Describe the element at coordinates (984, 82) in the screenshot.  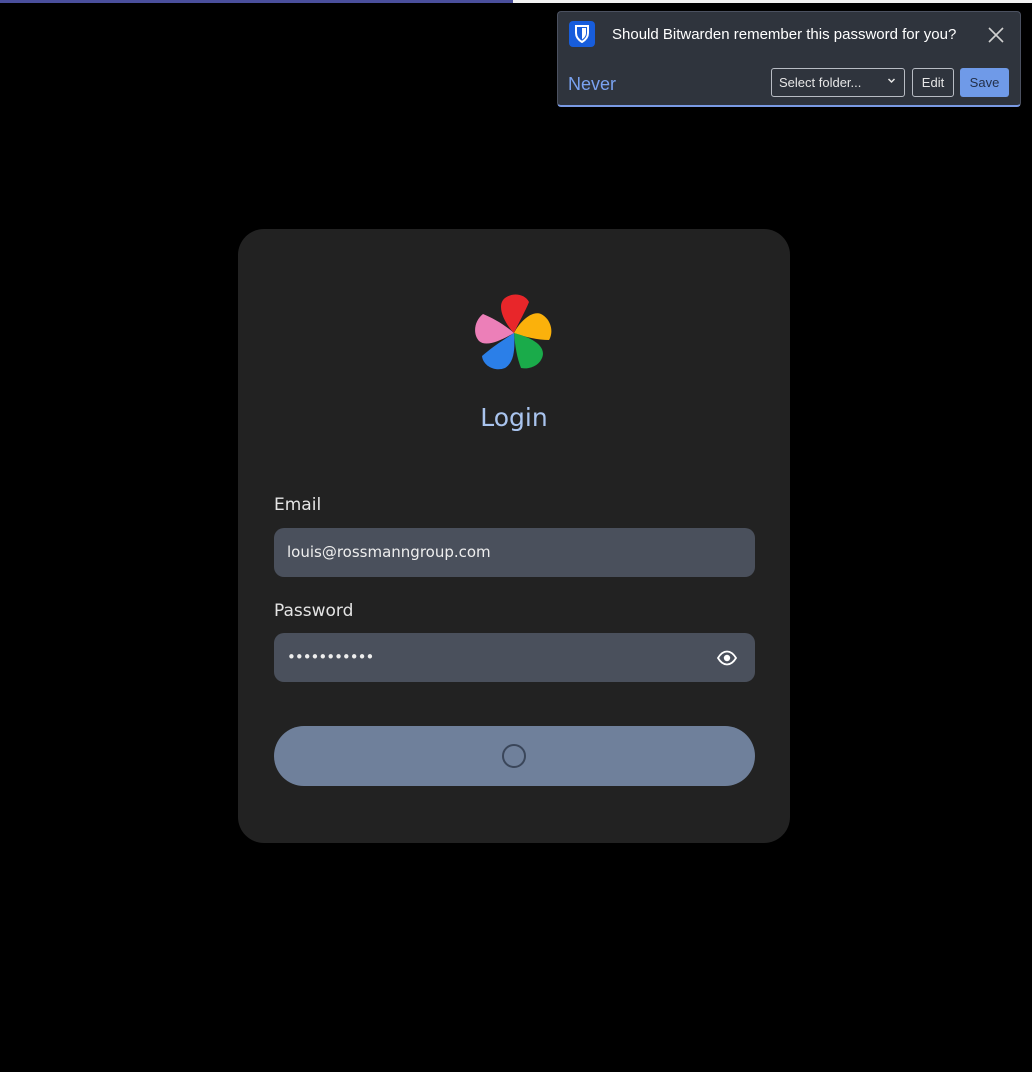
I see `save-button: Save` at that location.